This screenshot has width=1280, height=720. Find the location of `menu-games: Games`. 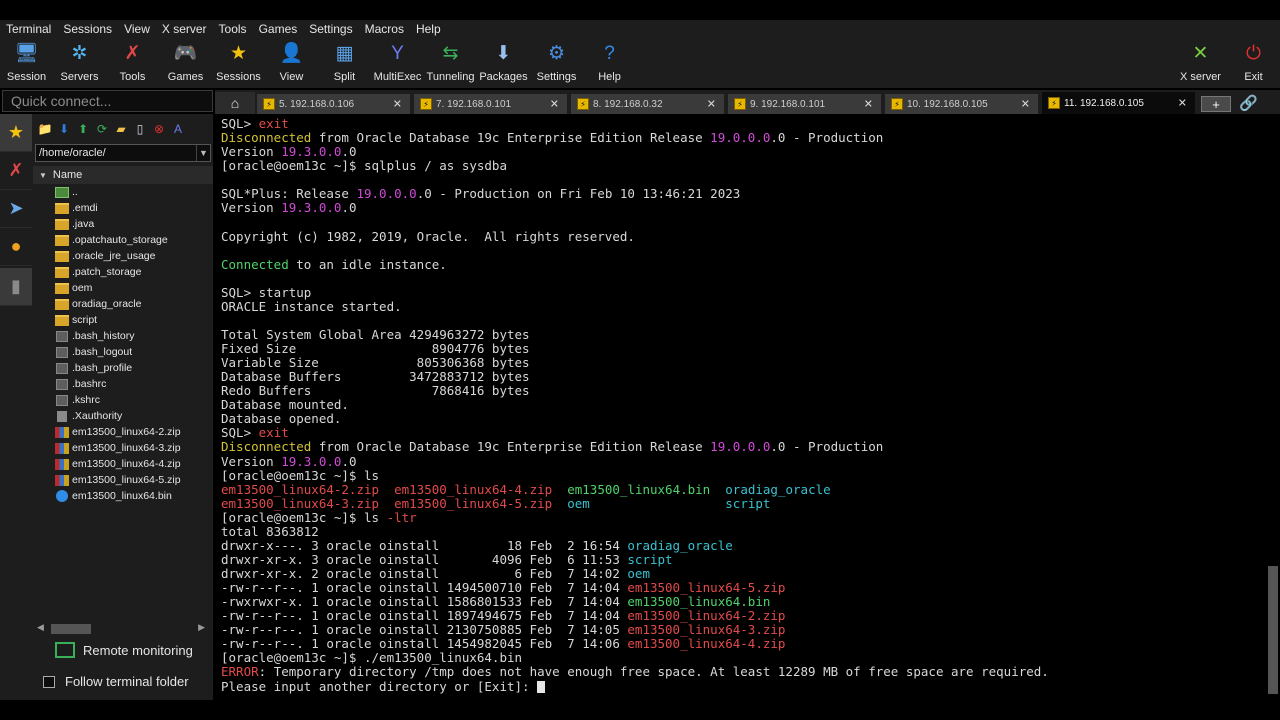

menu-games: Games is located at coordinates (278, 29).